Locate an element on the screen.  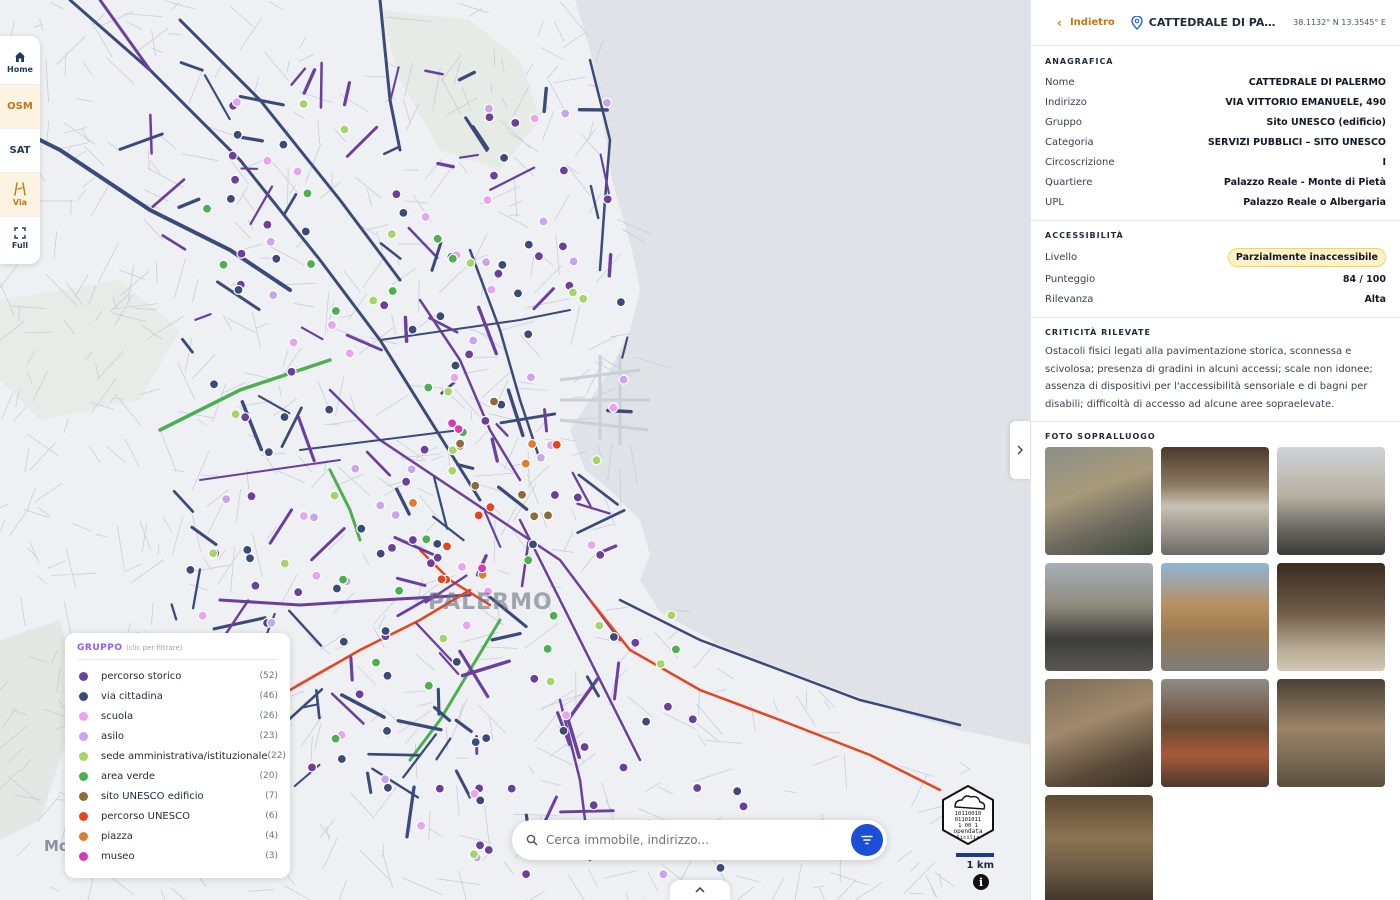
legend-item: percorso storico (52) is located at coordinates (177, 676).